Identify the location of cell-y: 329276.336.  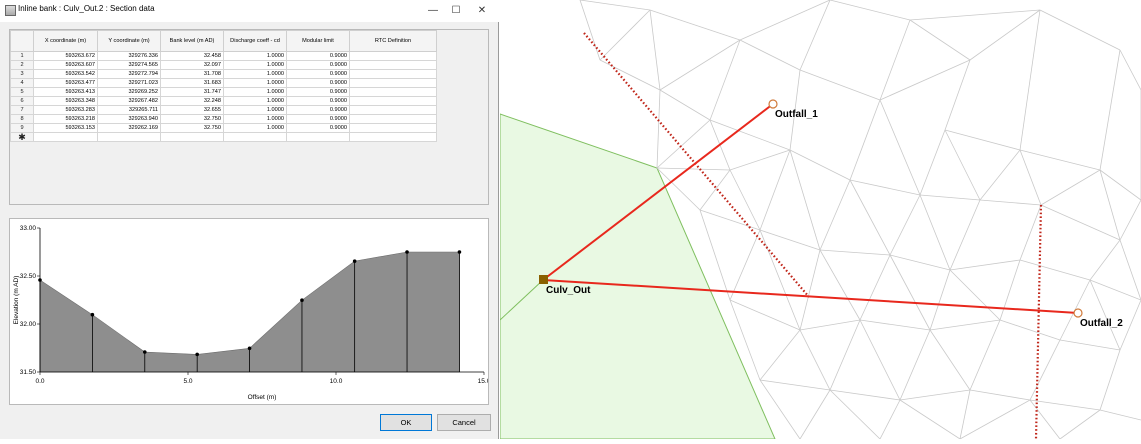
(129, 56).